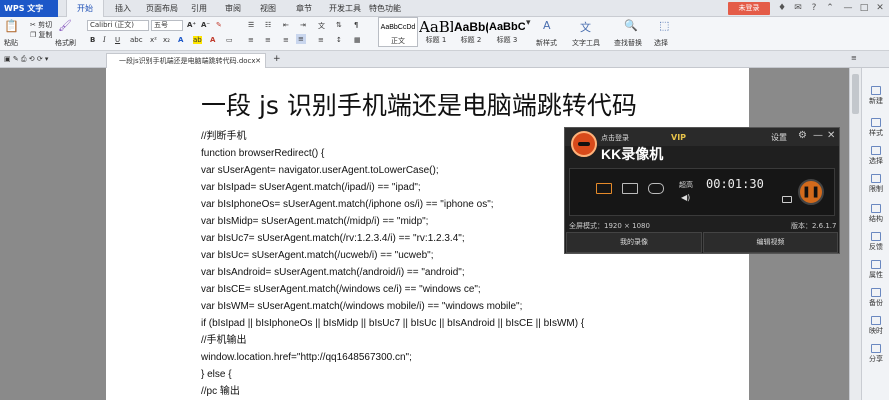  Describe the element at coordinates (604, 188) in the screenshot. I see `fullscreen-mode-icon` at that location.